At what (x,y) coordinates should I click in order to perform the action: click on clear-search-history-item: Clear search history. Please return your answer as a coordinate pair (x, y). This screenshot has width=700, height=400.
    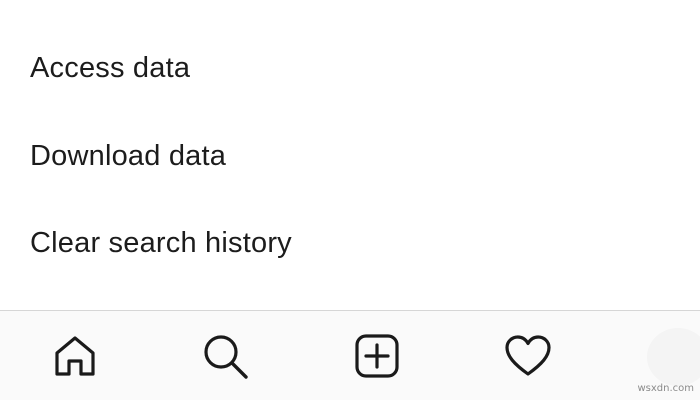
    Looking at the image, I should click on (161, 243).